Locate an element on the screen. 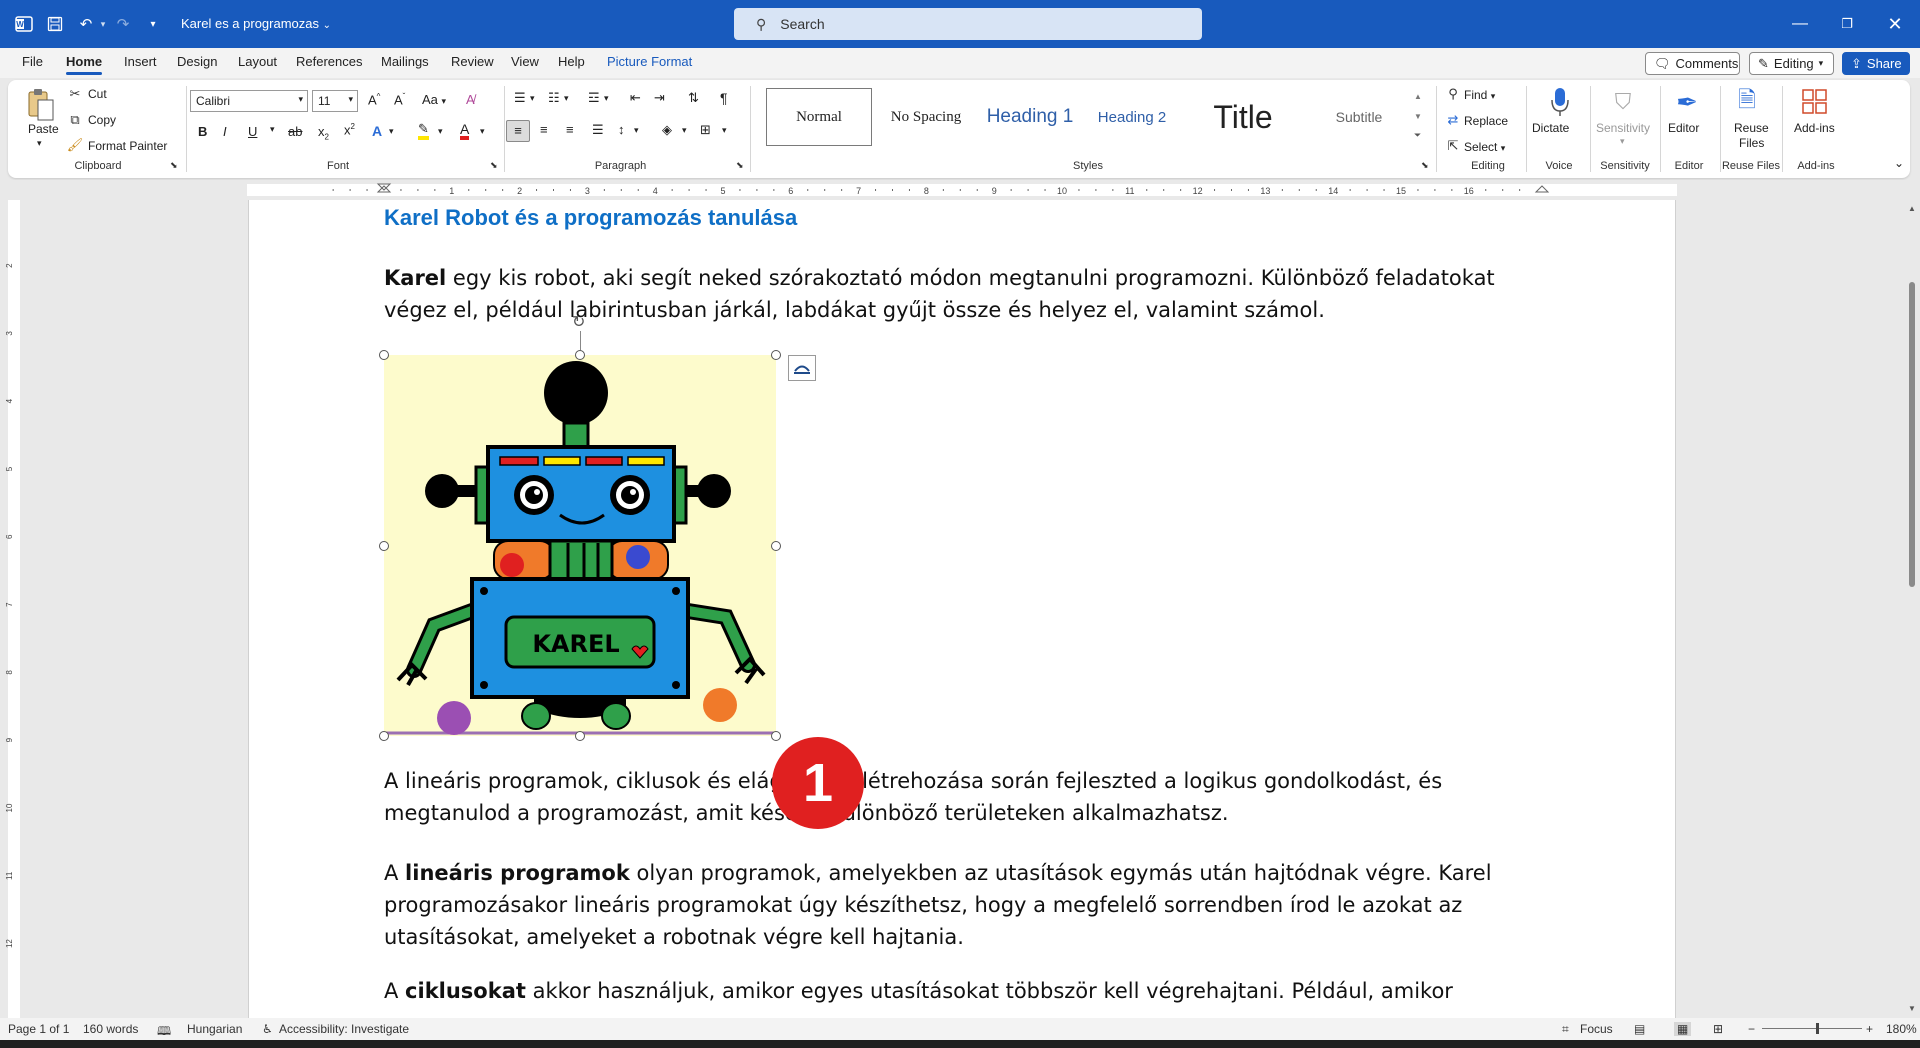  scroll-down-icon: ▼ is located at coordinates (1912, 1008).